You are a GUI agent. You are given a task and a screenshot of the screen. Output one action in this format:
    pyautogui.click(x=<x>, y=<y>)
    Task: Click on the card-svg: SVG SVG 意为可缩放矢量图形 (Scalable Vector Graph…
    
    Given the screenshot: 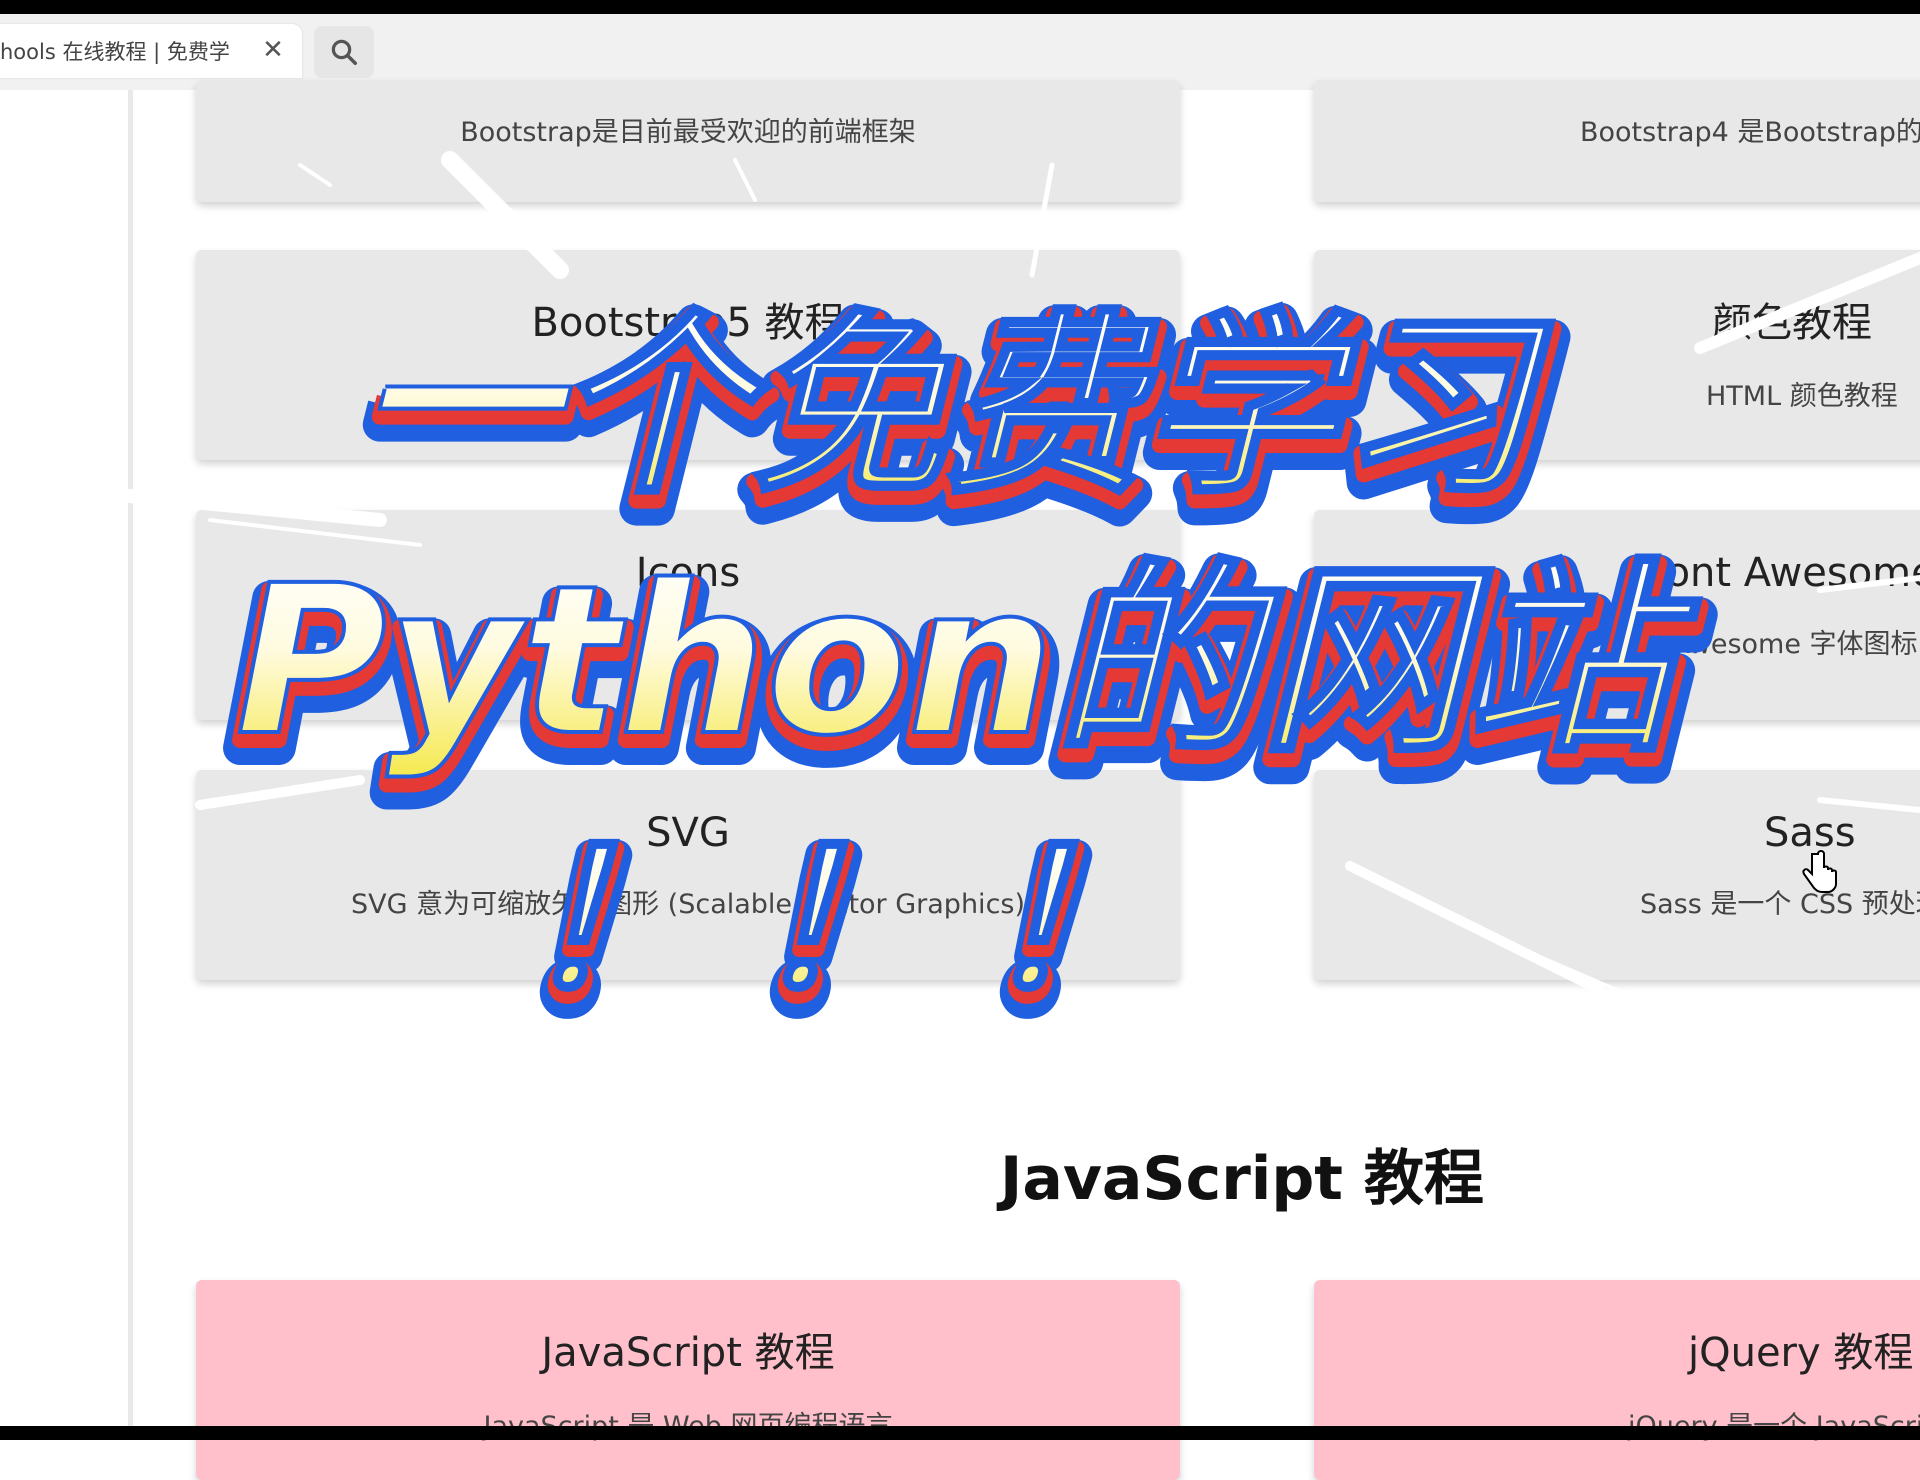 What is the action you would take?
    pyautogui.click(x=688, y=875)
    